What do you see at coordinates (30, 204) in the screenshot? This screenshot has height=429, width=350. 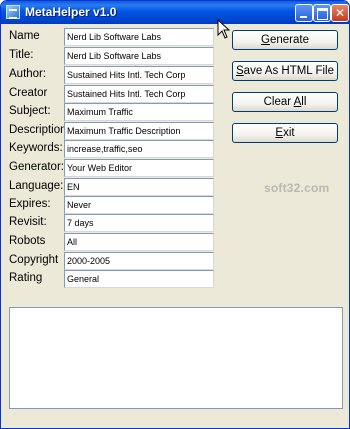 I see `expires-label: Expires:` at bounding box center [30, 204].